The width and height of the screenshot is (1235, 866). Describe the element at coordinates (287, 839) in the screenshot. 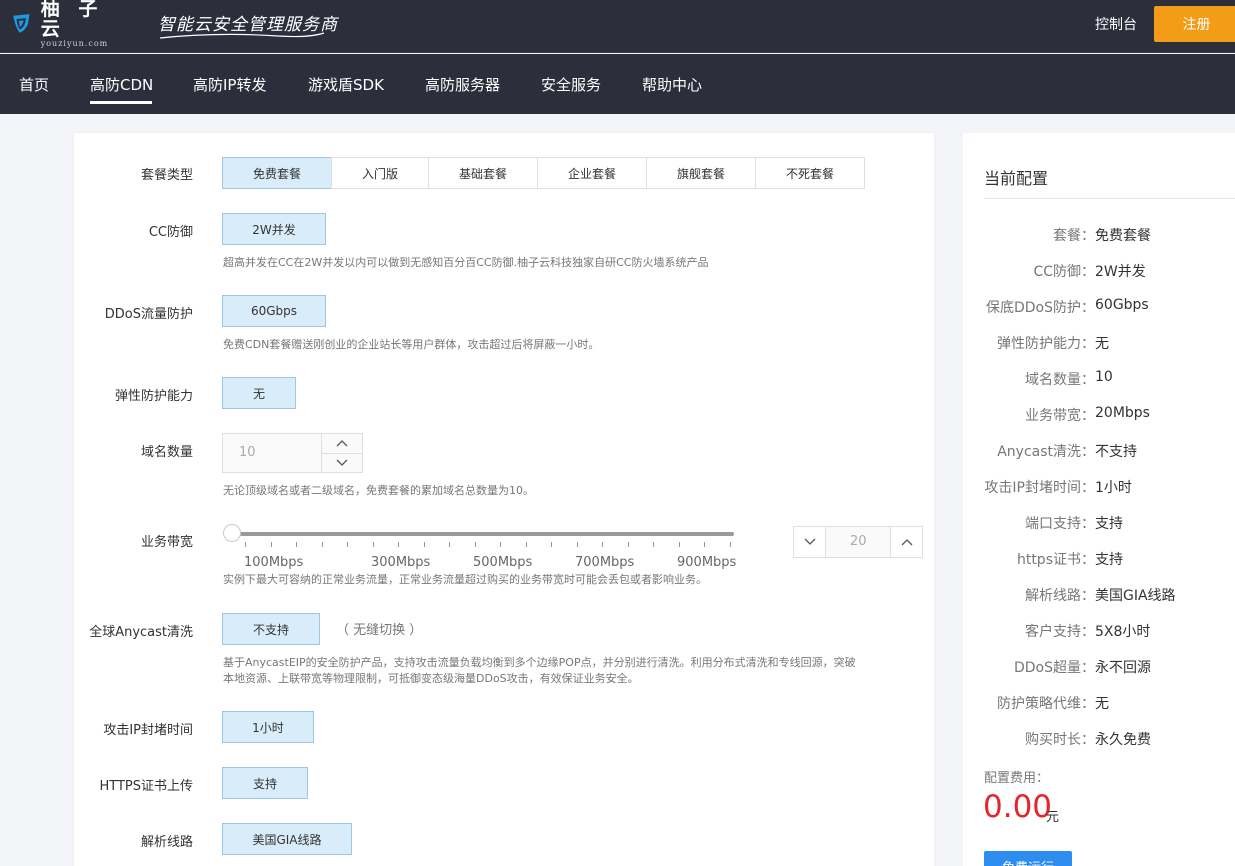

I see `dns-line-option: 美国GIA线路` at that location.